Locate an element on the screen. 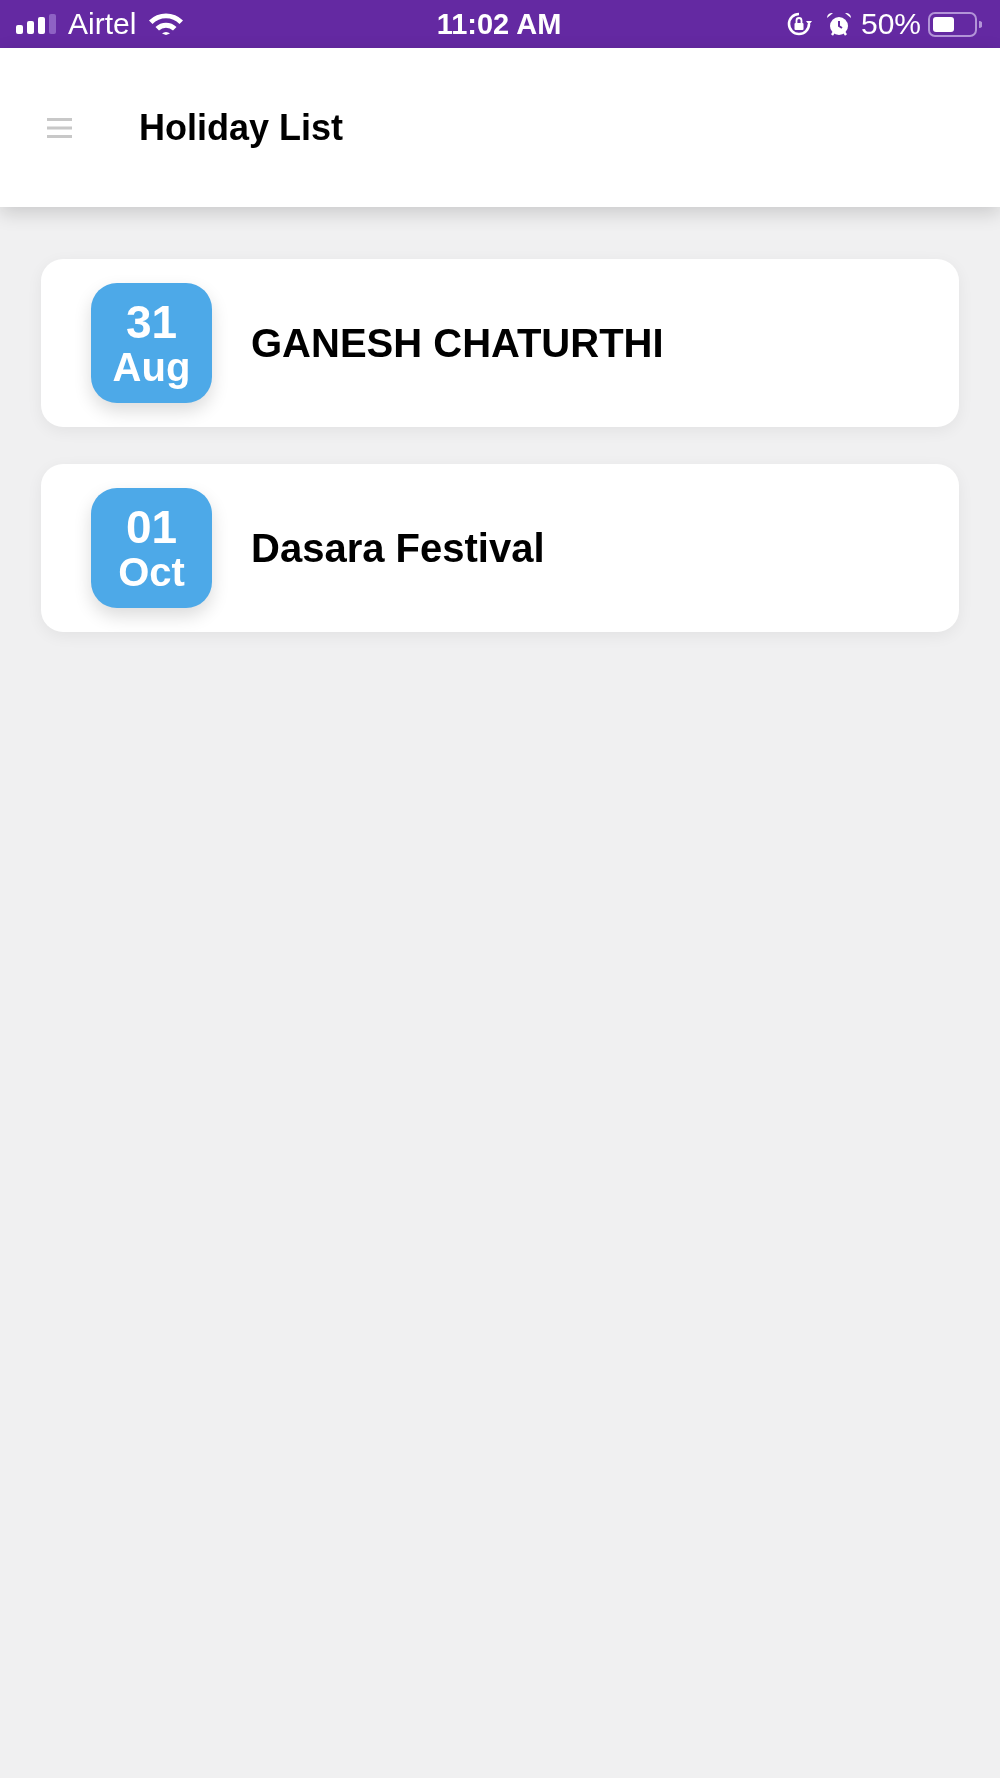 Image resolution: width=1000 pixels, height=1778 pixels. date-month: Aug is located at coordinates (151, 367).